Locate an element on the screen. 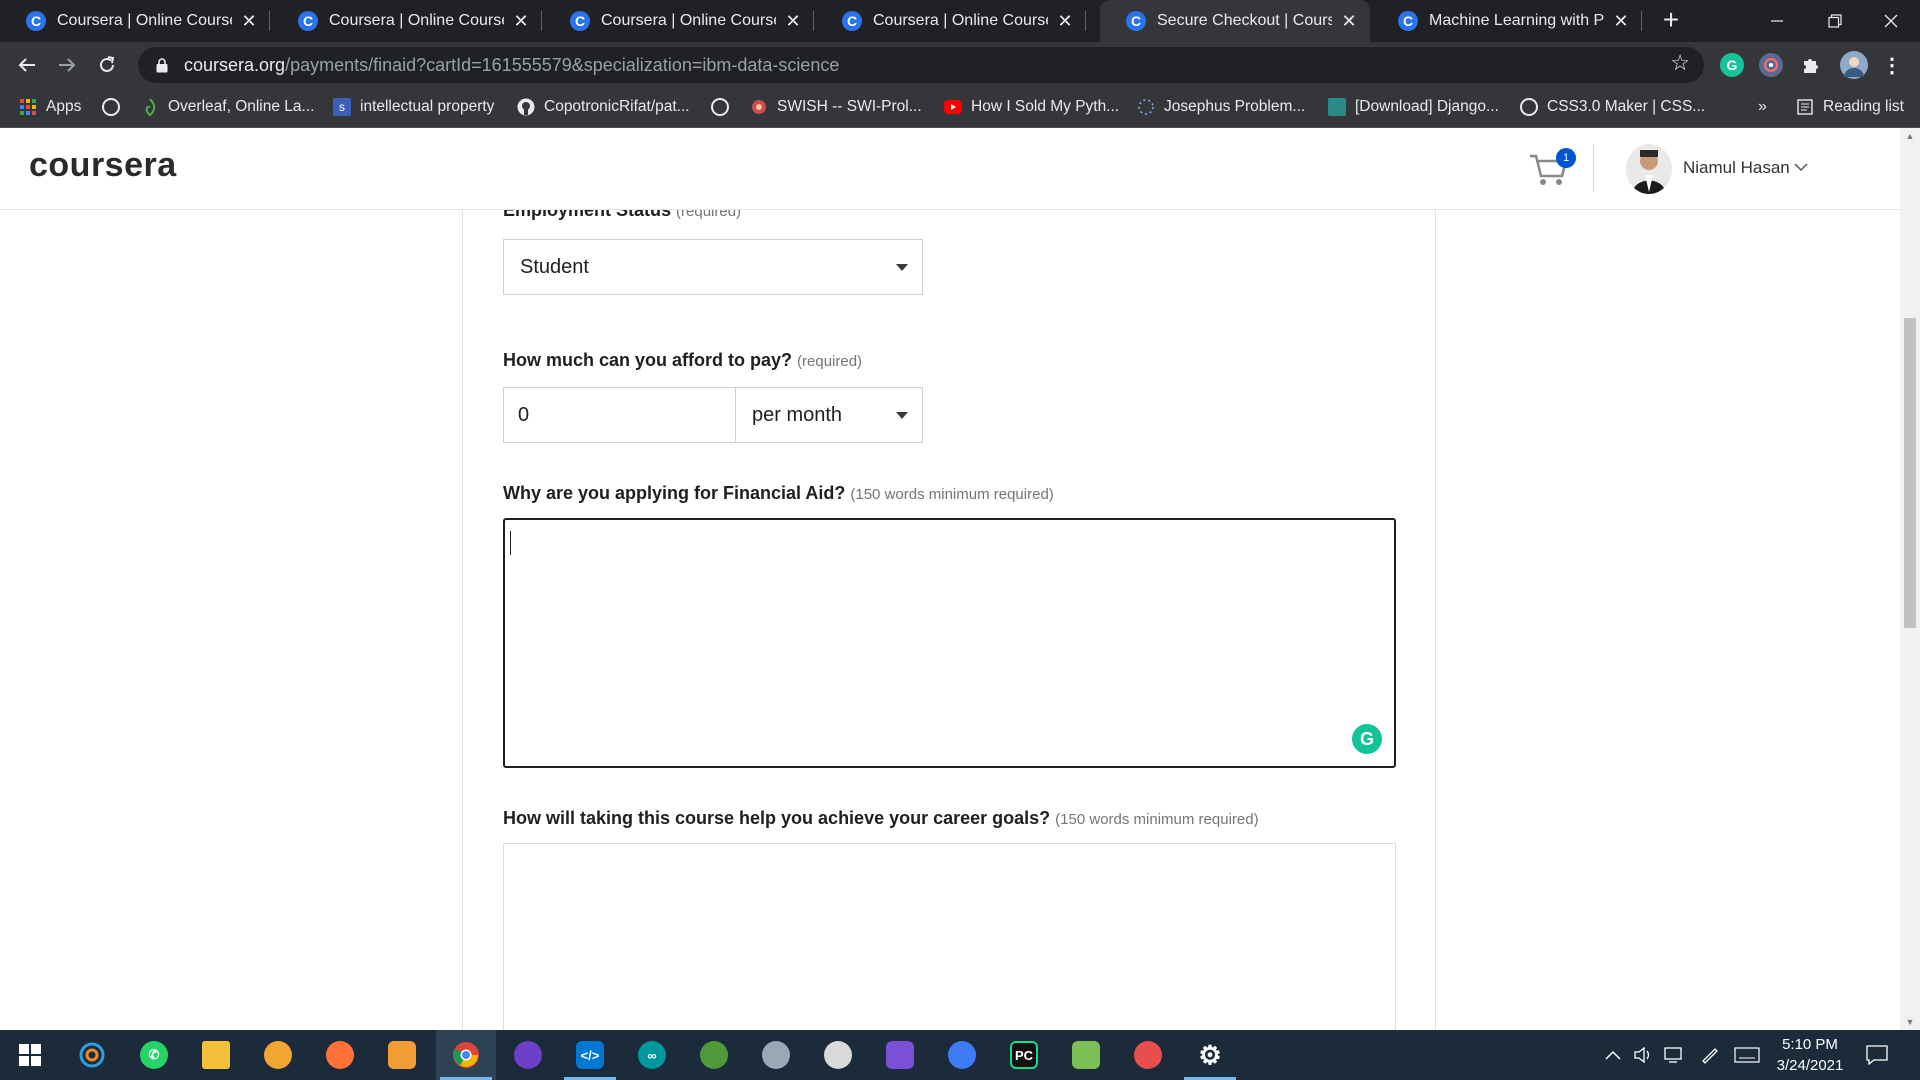  arduino-icon: ∞ is located at coordinates (652, 1055).